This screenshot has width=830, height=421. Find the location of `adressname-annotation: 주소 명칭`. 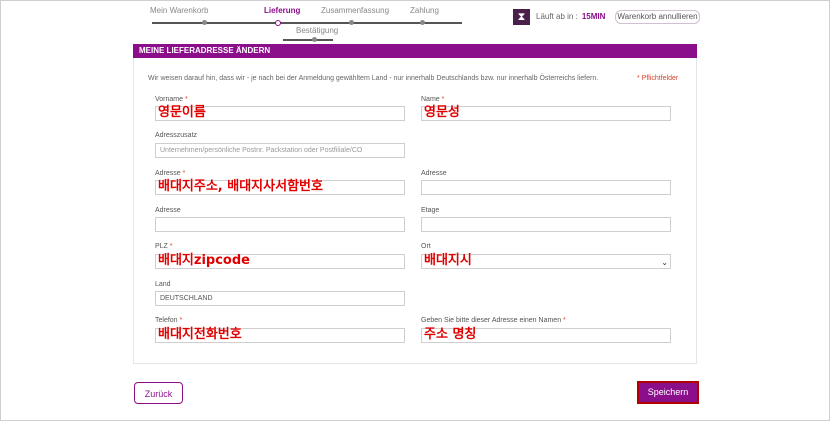

adressname-annotation: 주소 명칭 is located at coordinates (450, 334).